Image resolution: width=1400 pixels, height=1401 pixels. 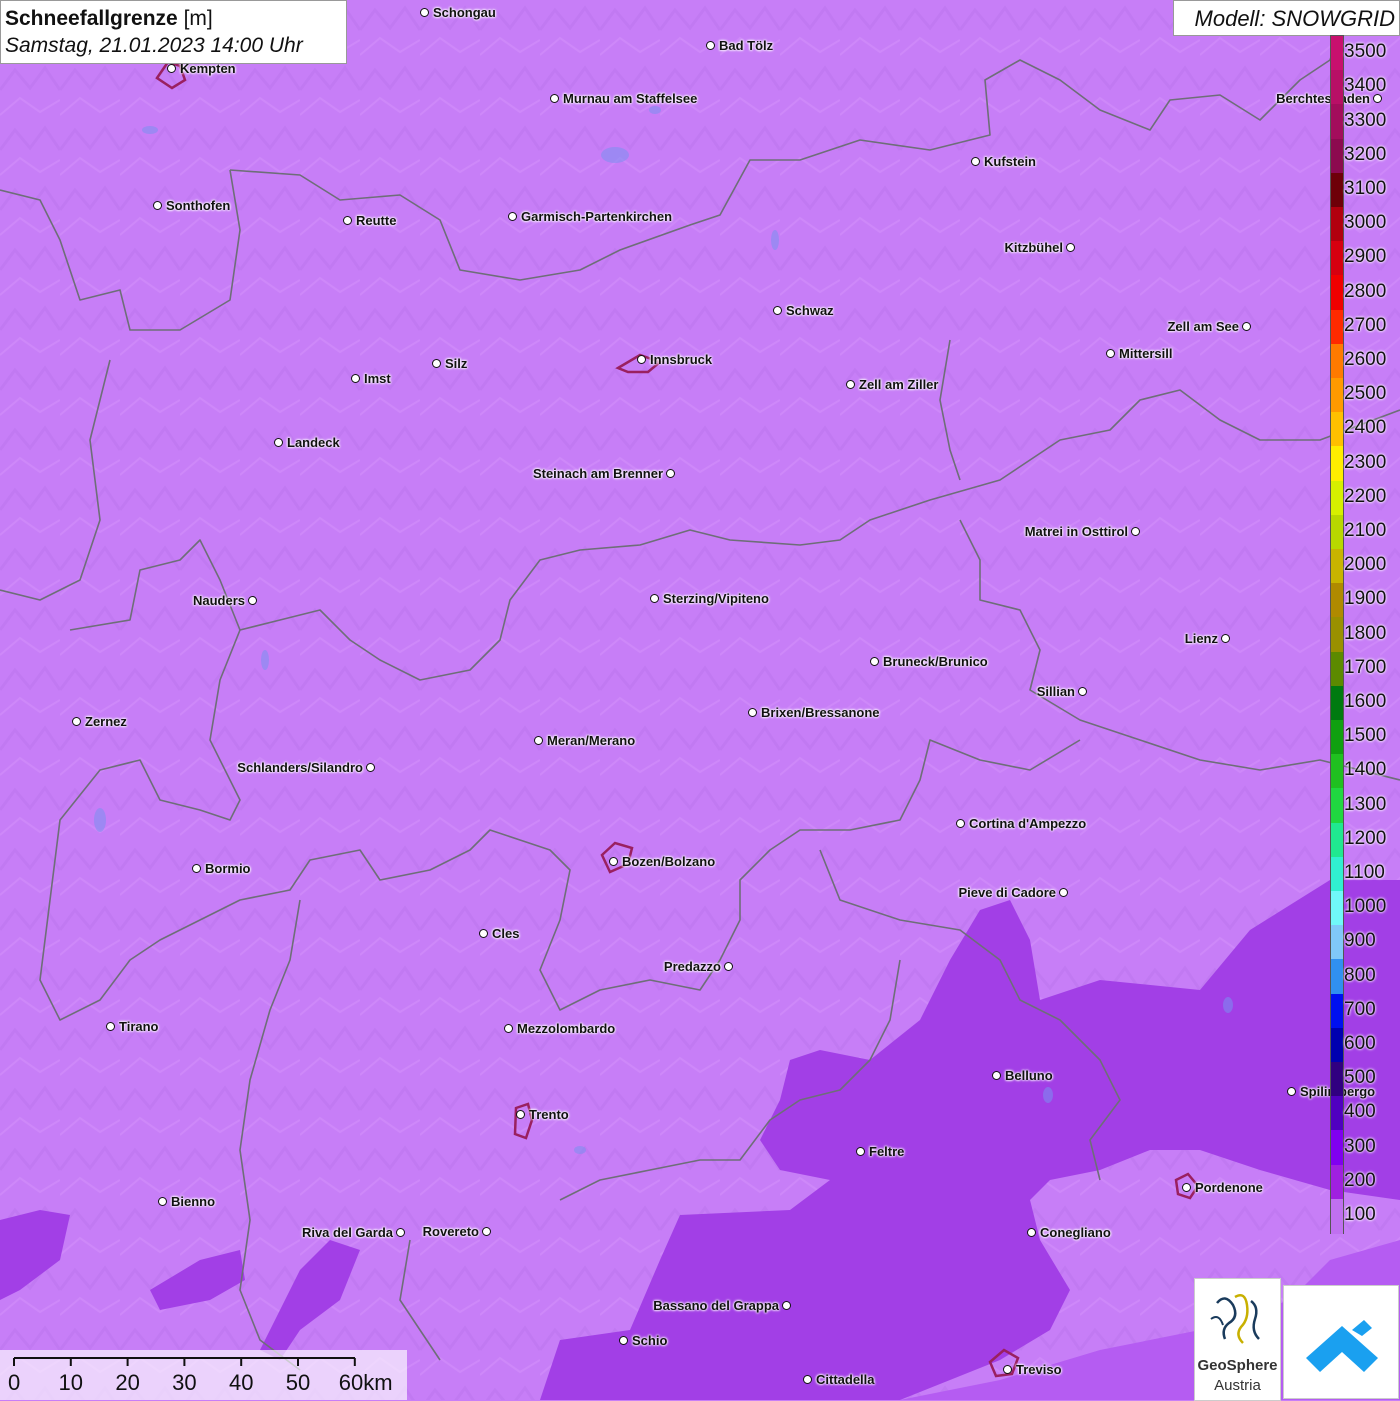 I want to click on city-label: Predazzo, so click(x=692, y=966).